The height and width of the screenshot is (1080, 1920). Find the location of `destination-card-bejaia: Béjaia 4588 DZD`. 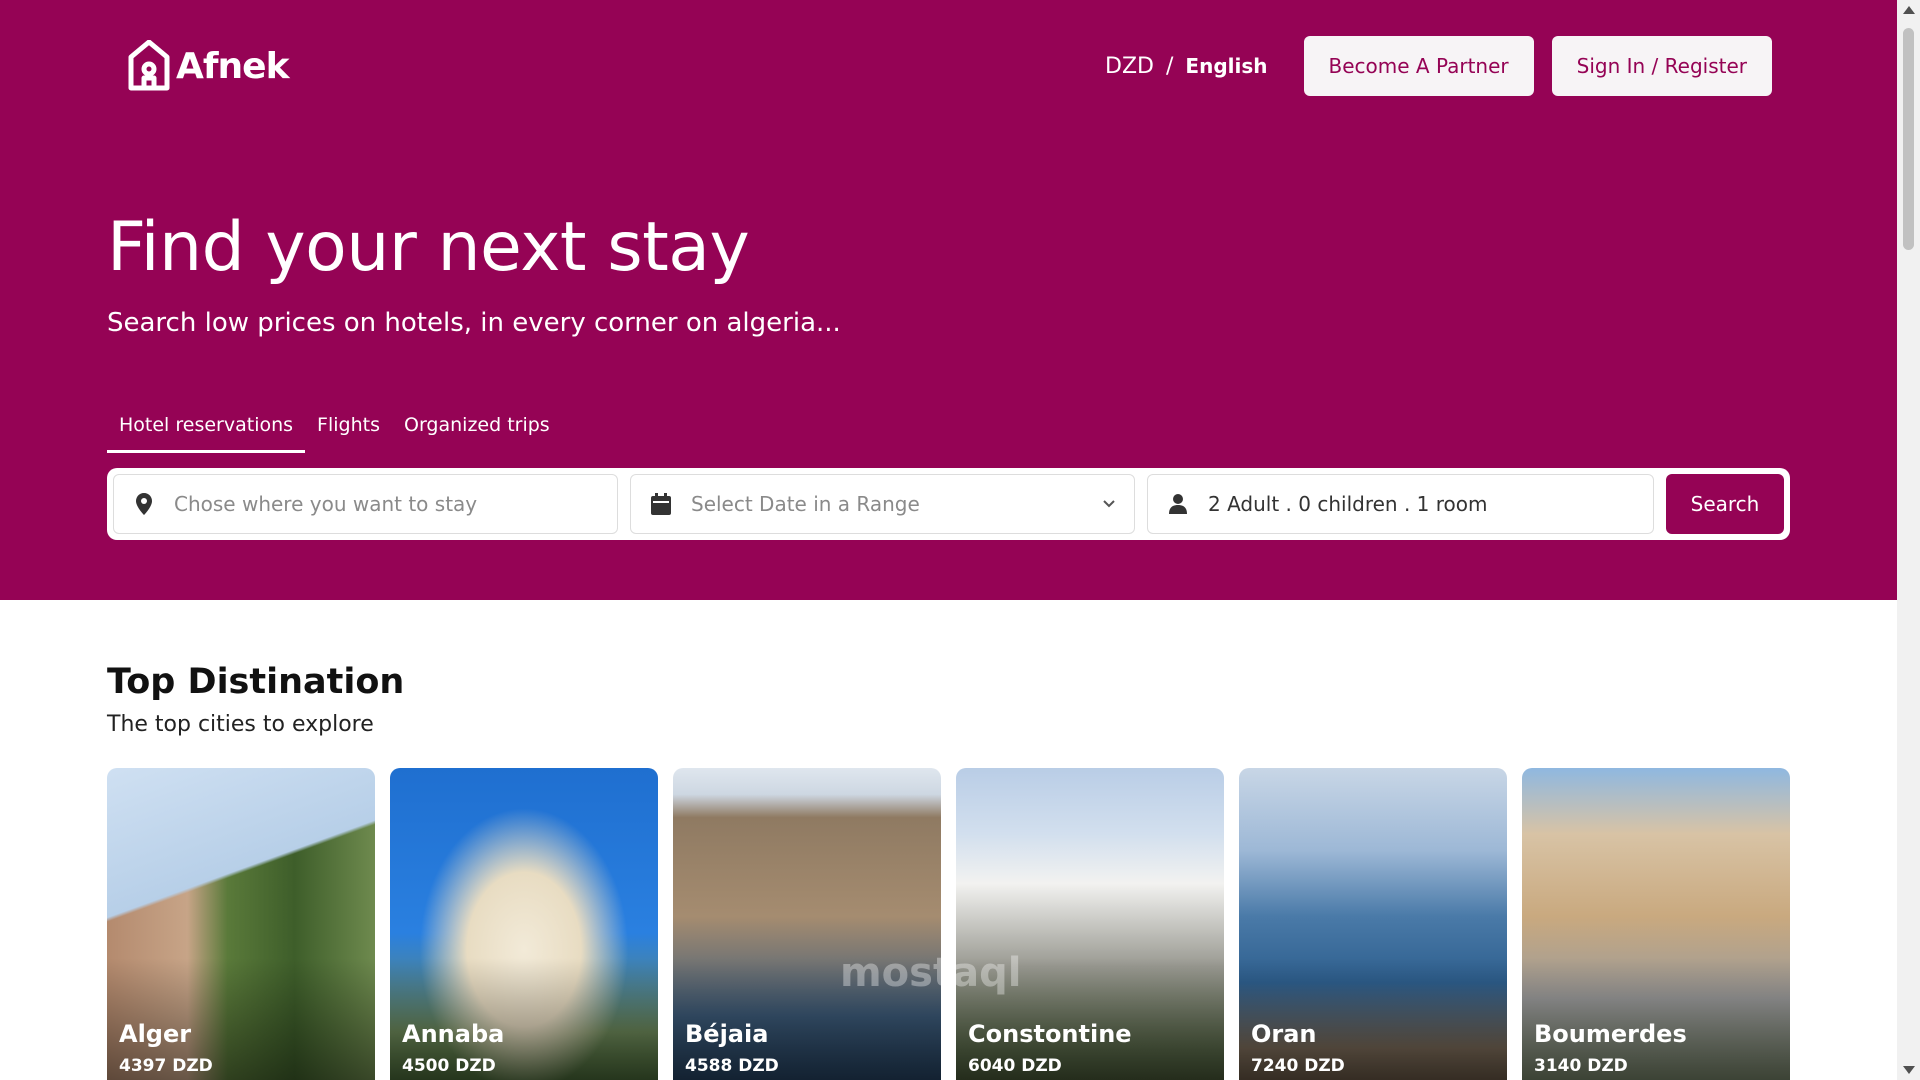

destination-card-bejaia: Béjaia 4588 DZD is located at coordinates (807, 924).